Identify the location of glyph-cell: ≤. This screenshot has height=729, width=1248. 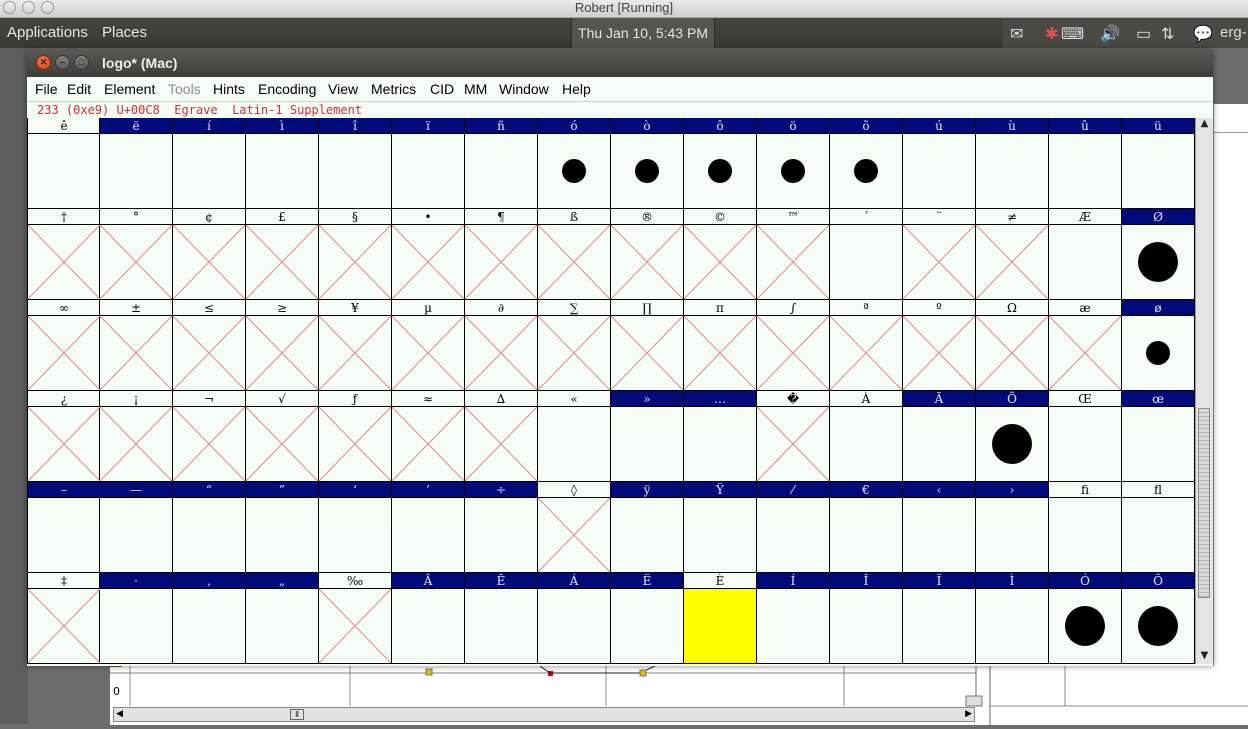
(209, 345).